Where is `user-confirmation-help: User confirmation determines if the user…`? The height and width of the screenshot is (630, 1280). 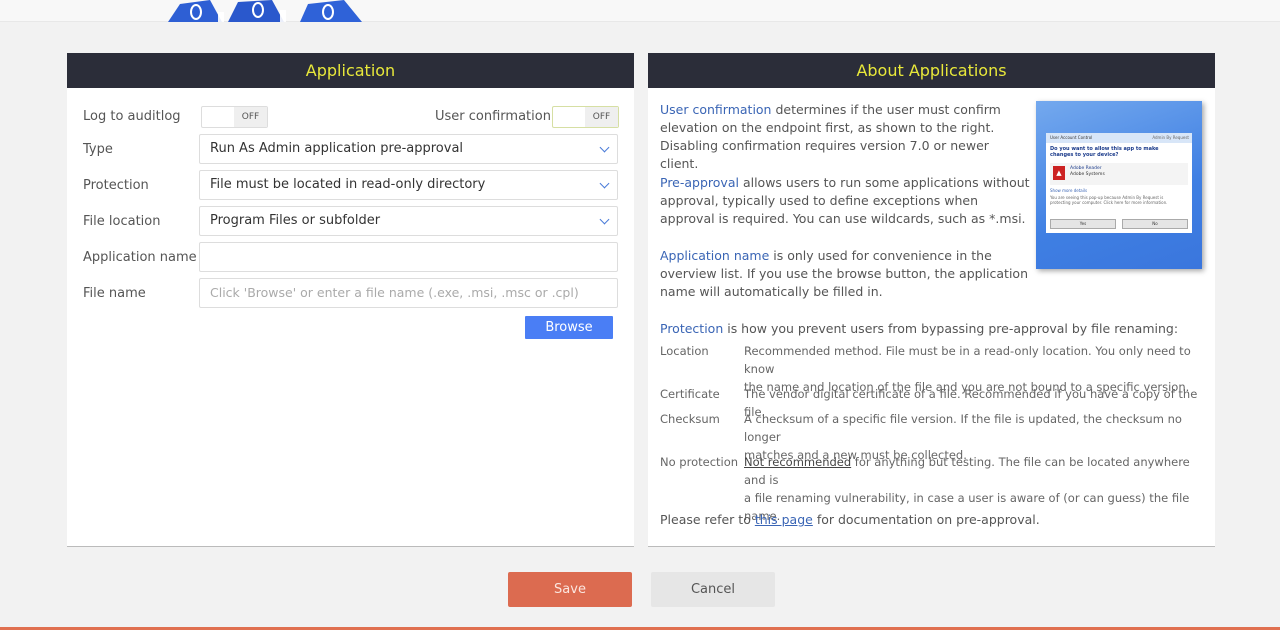 user-confirmation-help: User confirmation determines if the user… is located at coordinates (830, 136).